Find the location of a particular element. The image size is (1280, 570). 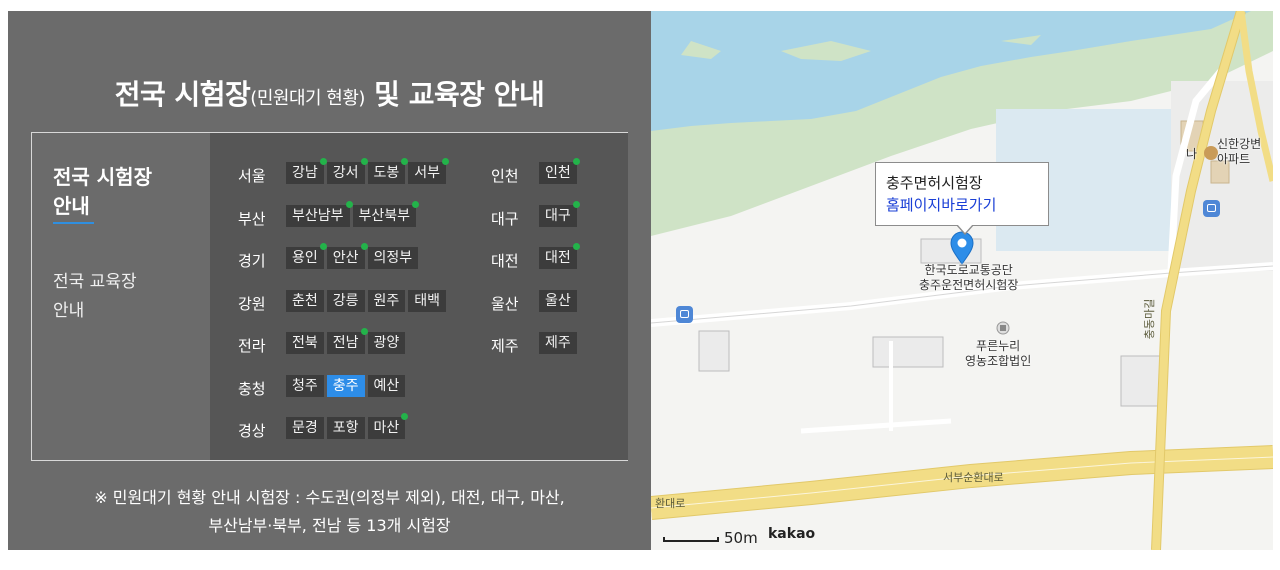

exam-center-chip: 대전 is located at coordinates (559, 256).